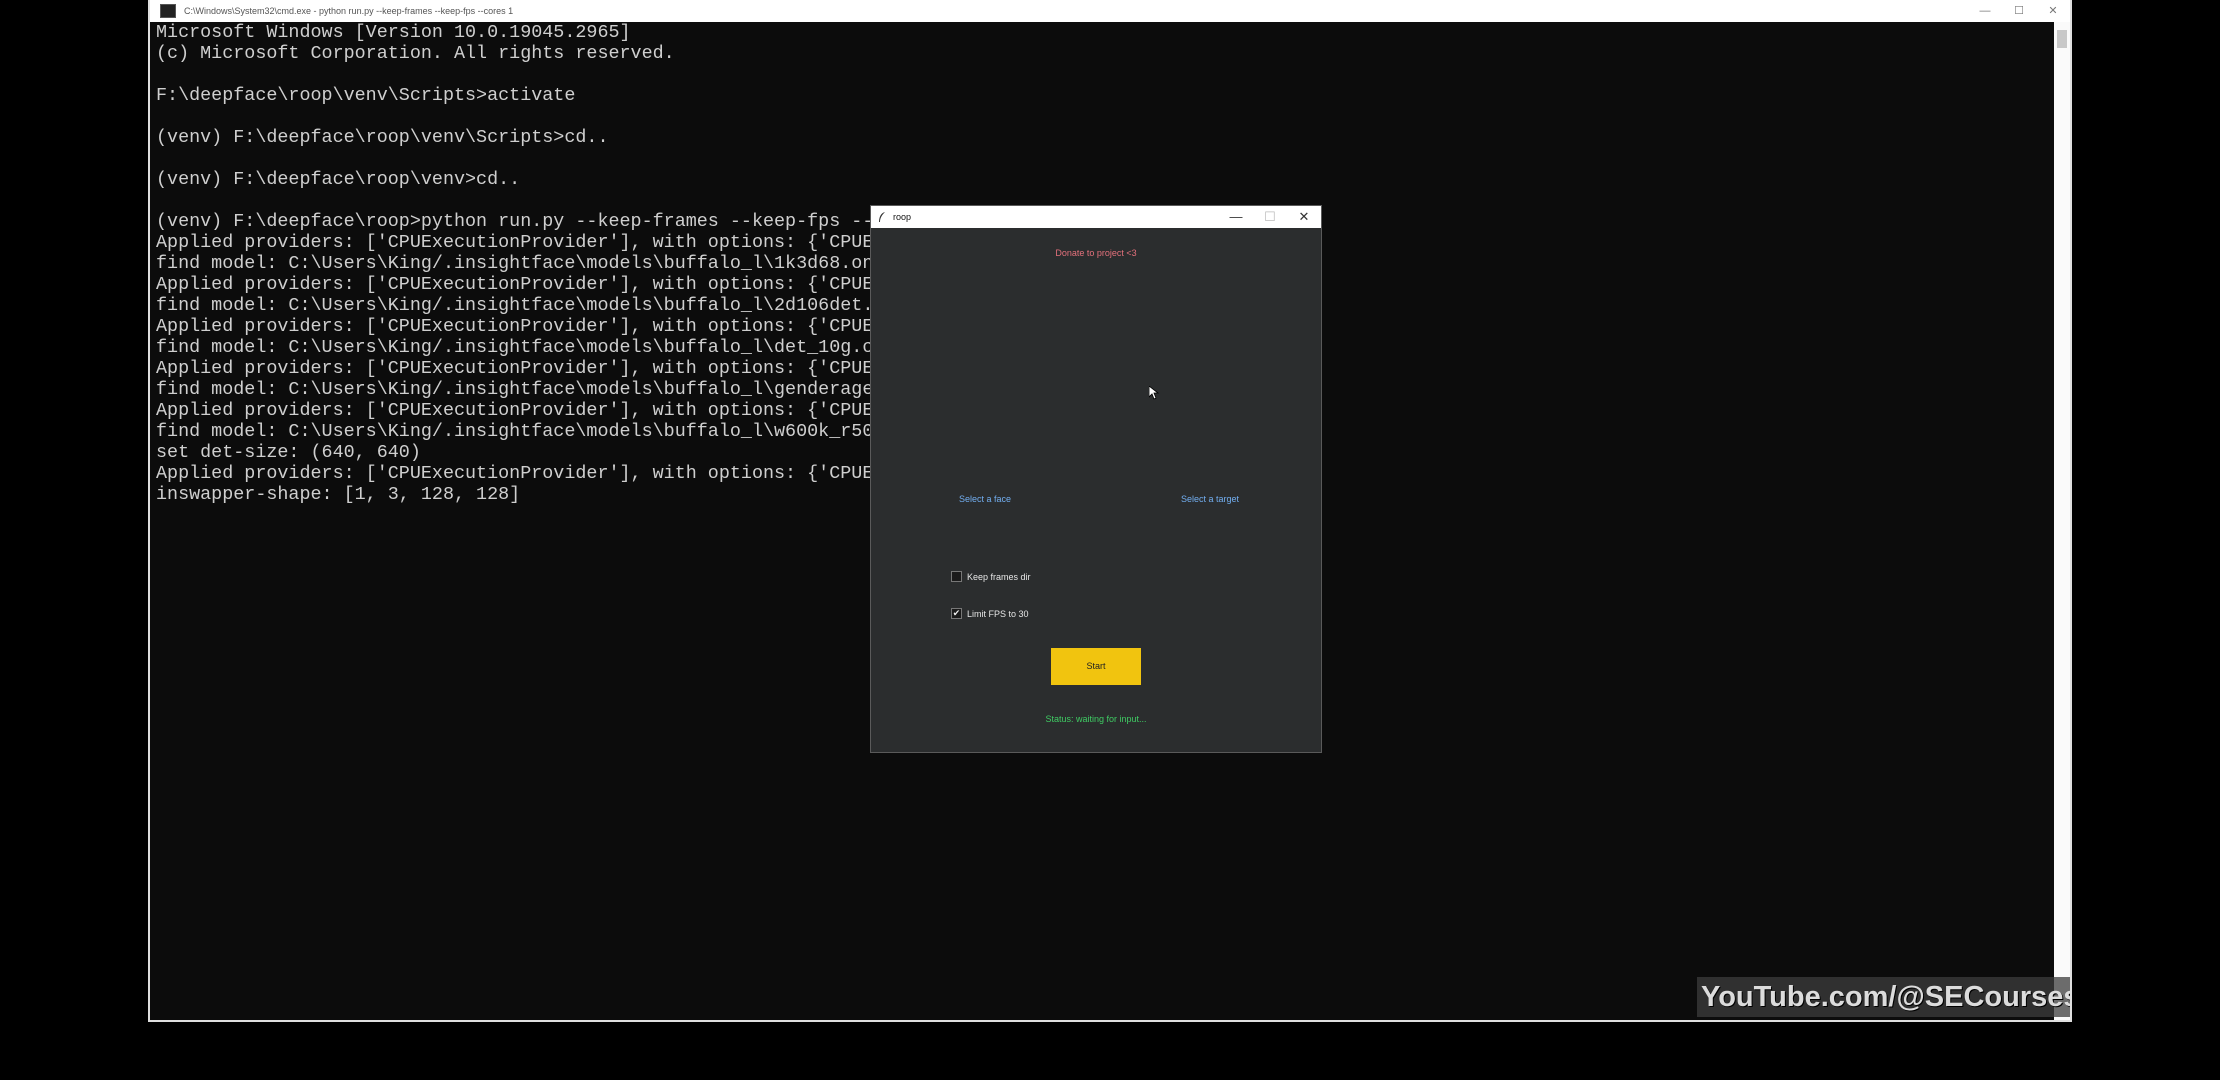 This screenshot has height=1080, width=2220. What do you see at coordinates (2062, 521) in the screenshot?
I see `console-scrollbar` at bounding box center [2062, 521].